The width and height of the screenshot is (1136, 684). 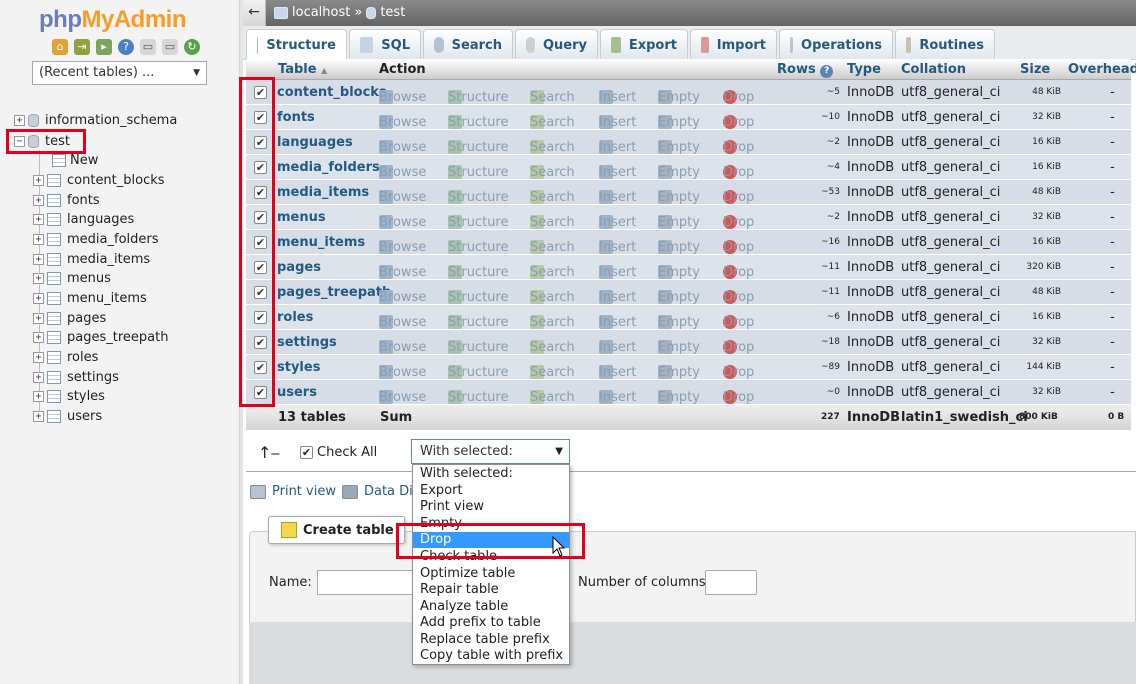 What do you see at coordinates (731, 582) in the screenshot?
I see `num-columns-input` at bounding box center [731, 582].